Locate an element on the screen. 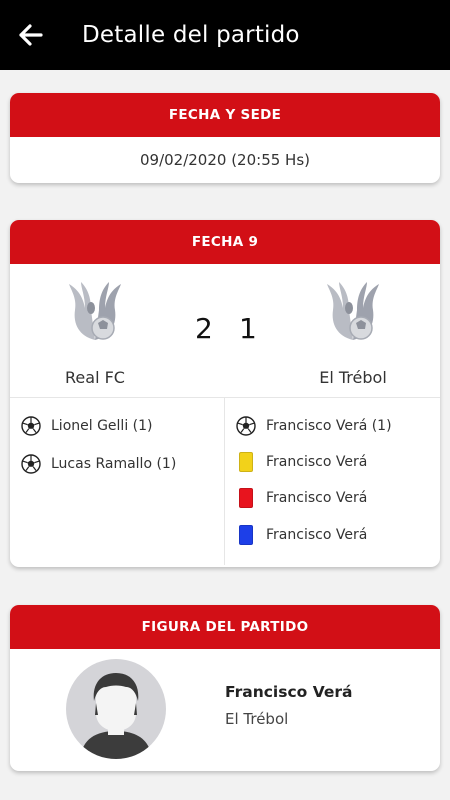 The image size is (450, 800). home-team: Real FC is located at coordinates (95, 333).